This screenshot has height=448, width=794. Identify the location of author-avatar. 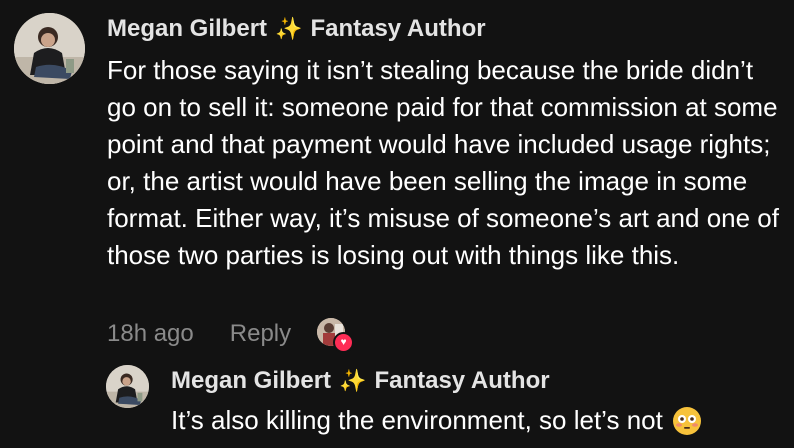
(49, 48).